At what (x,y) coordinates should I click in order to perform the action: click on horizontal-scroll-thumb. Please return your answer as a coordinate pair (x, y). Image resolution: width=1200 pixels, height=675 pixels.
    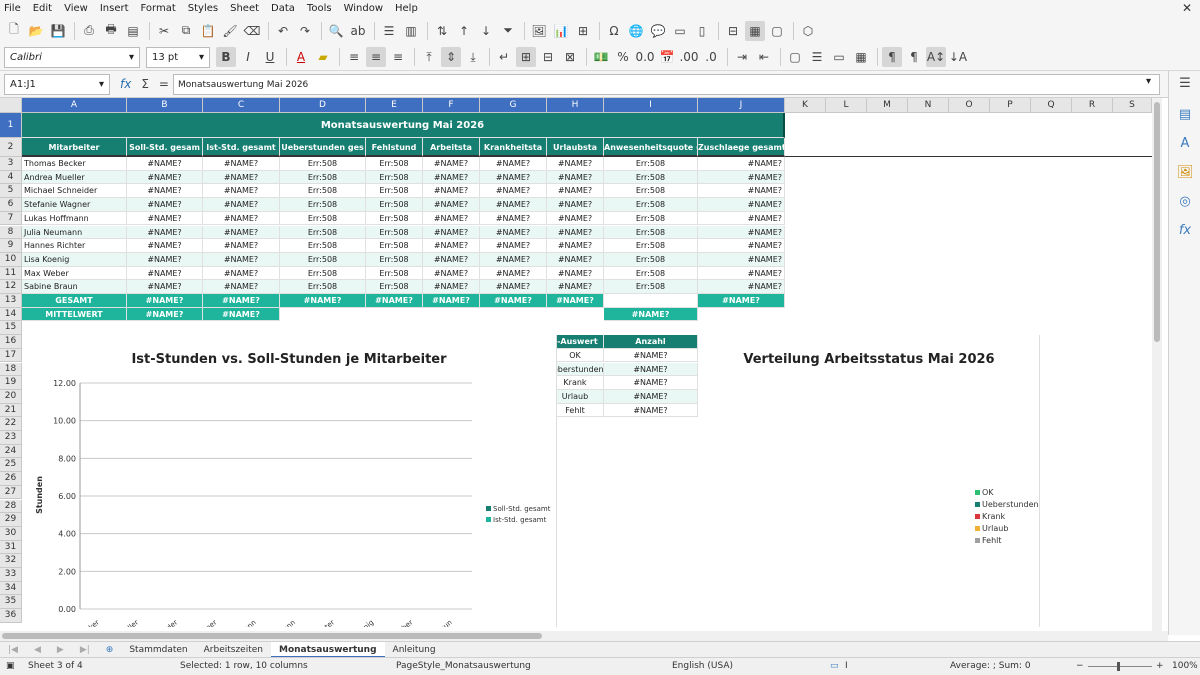
    Looking at the image, I should click on (272, 636).